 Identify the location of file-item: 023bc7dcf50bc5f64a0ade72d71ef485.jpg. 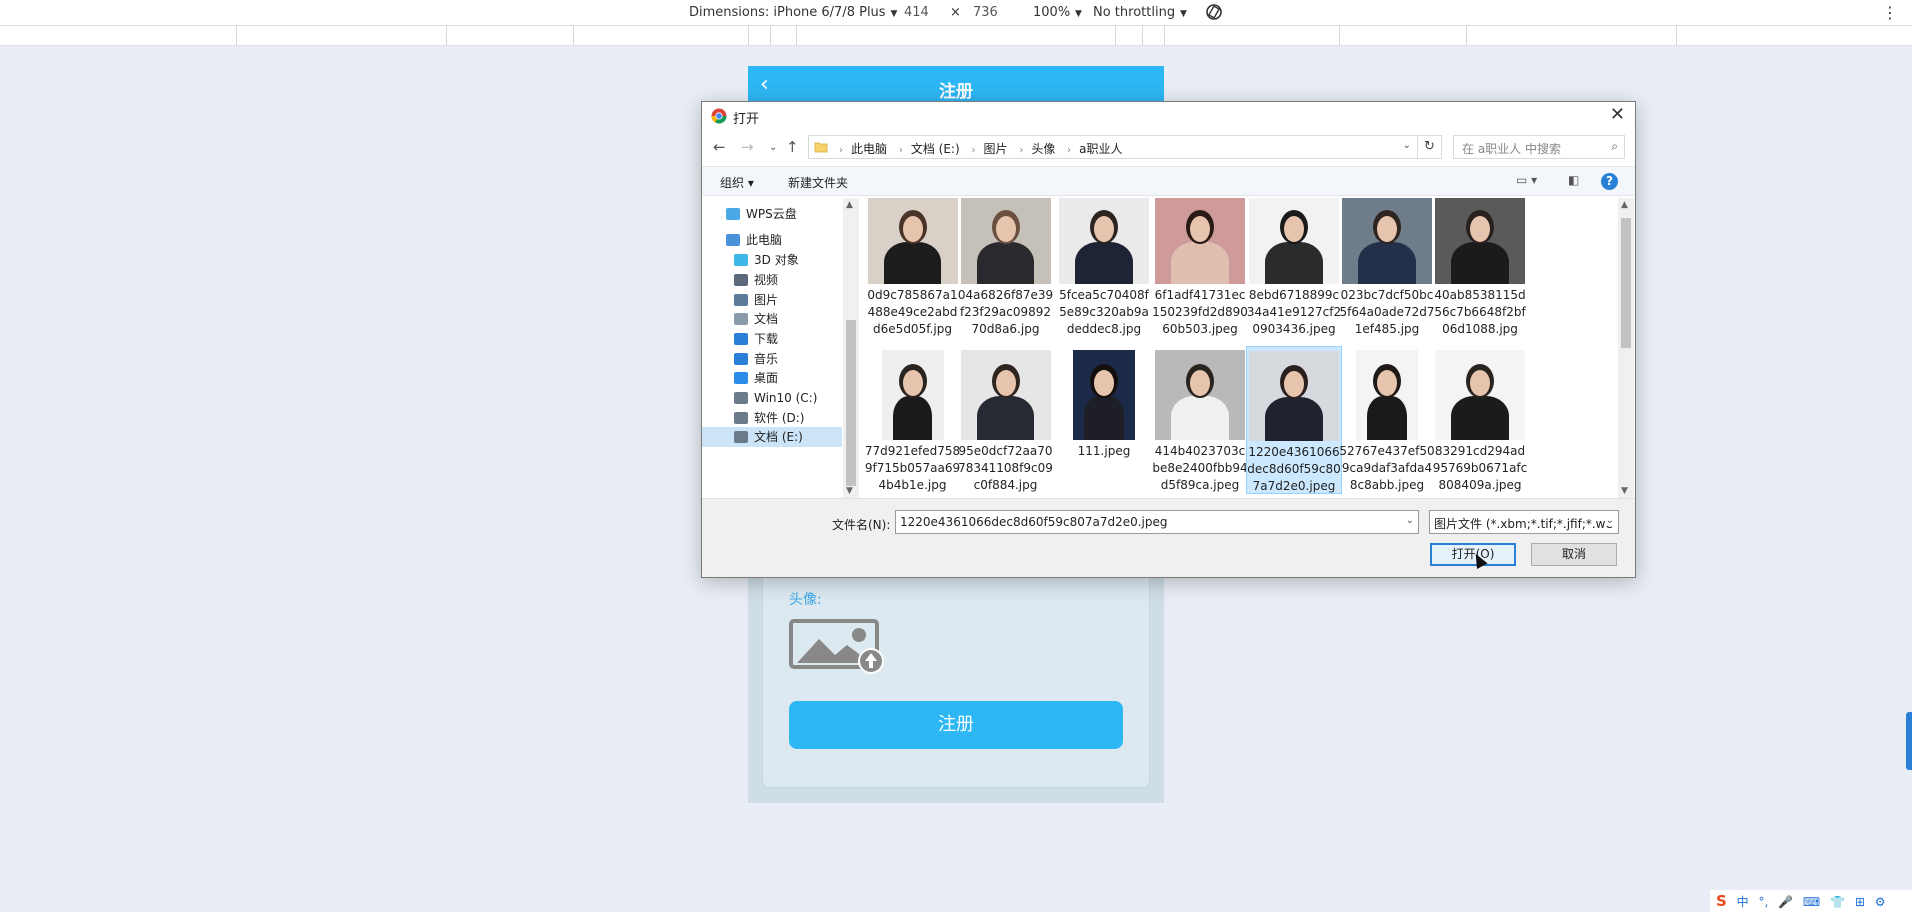
(1387, 268).